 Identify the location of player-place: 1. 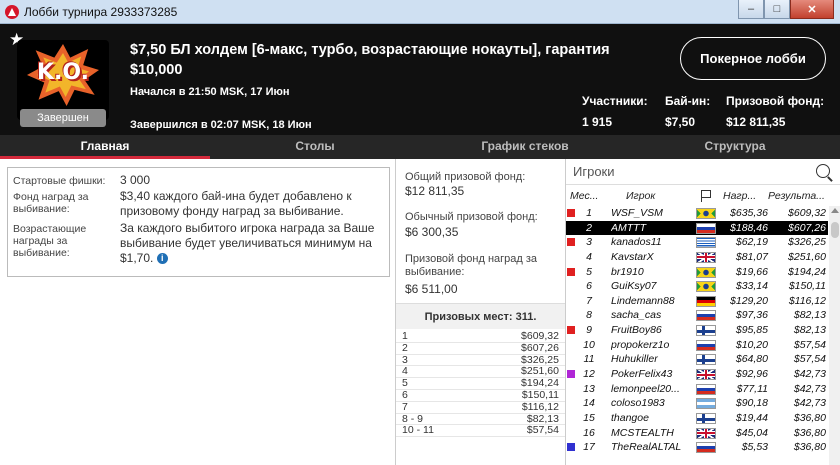
(589, 213).